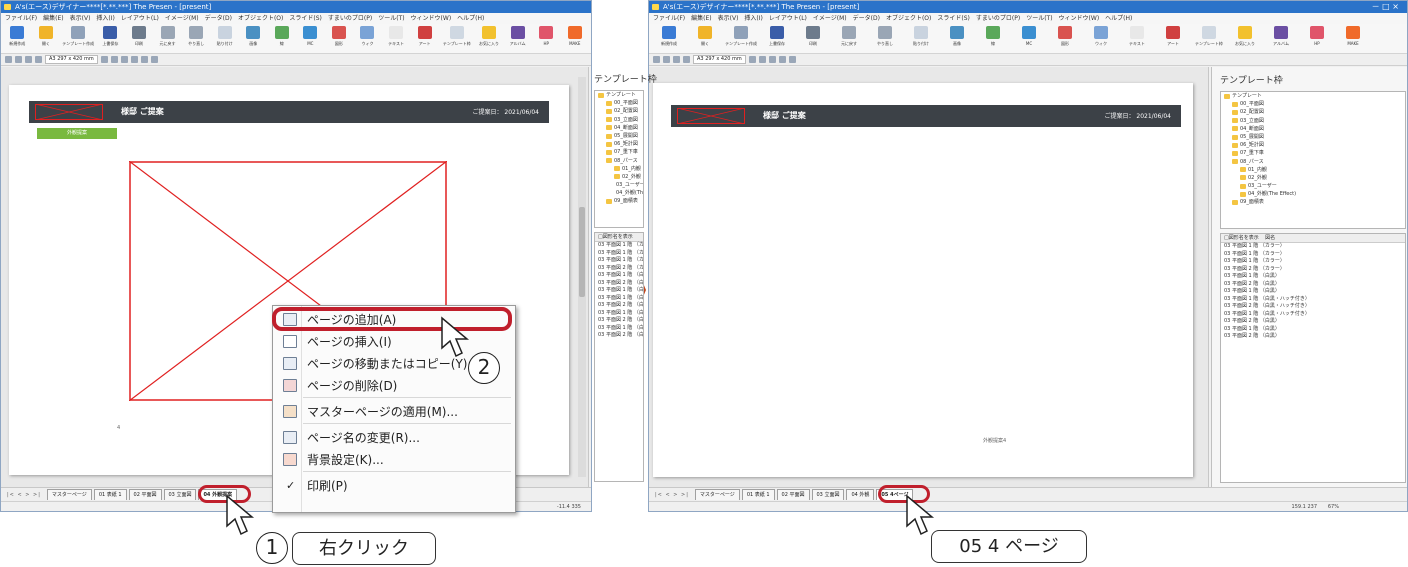 This screenshot has width=1408, height=567. Describe the element at coordinates (753, 18) in the screenshot. I see `menu-item: 挿入(I)` at that location.